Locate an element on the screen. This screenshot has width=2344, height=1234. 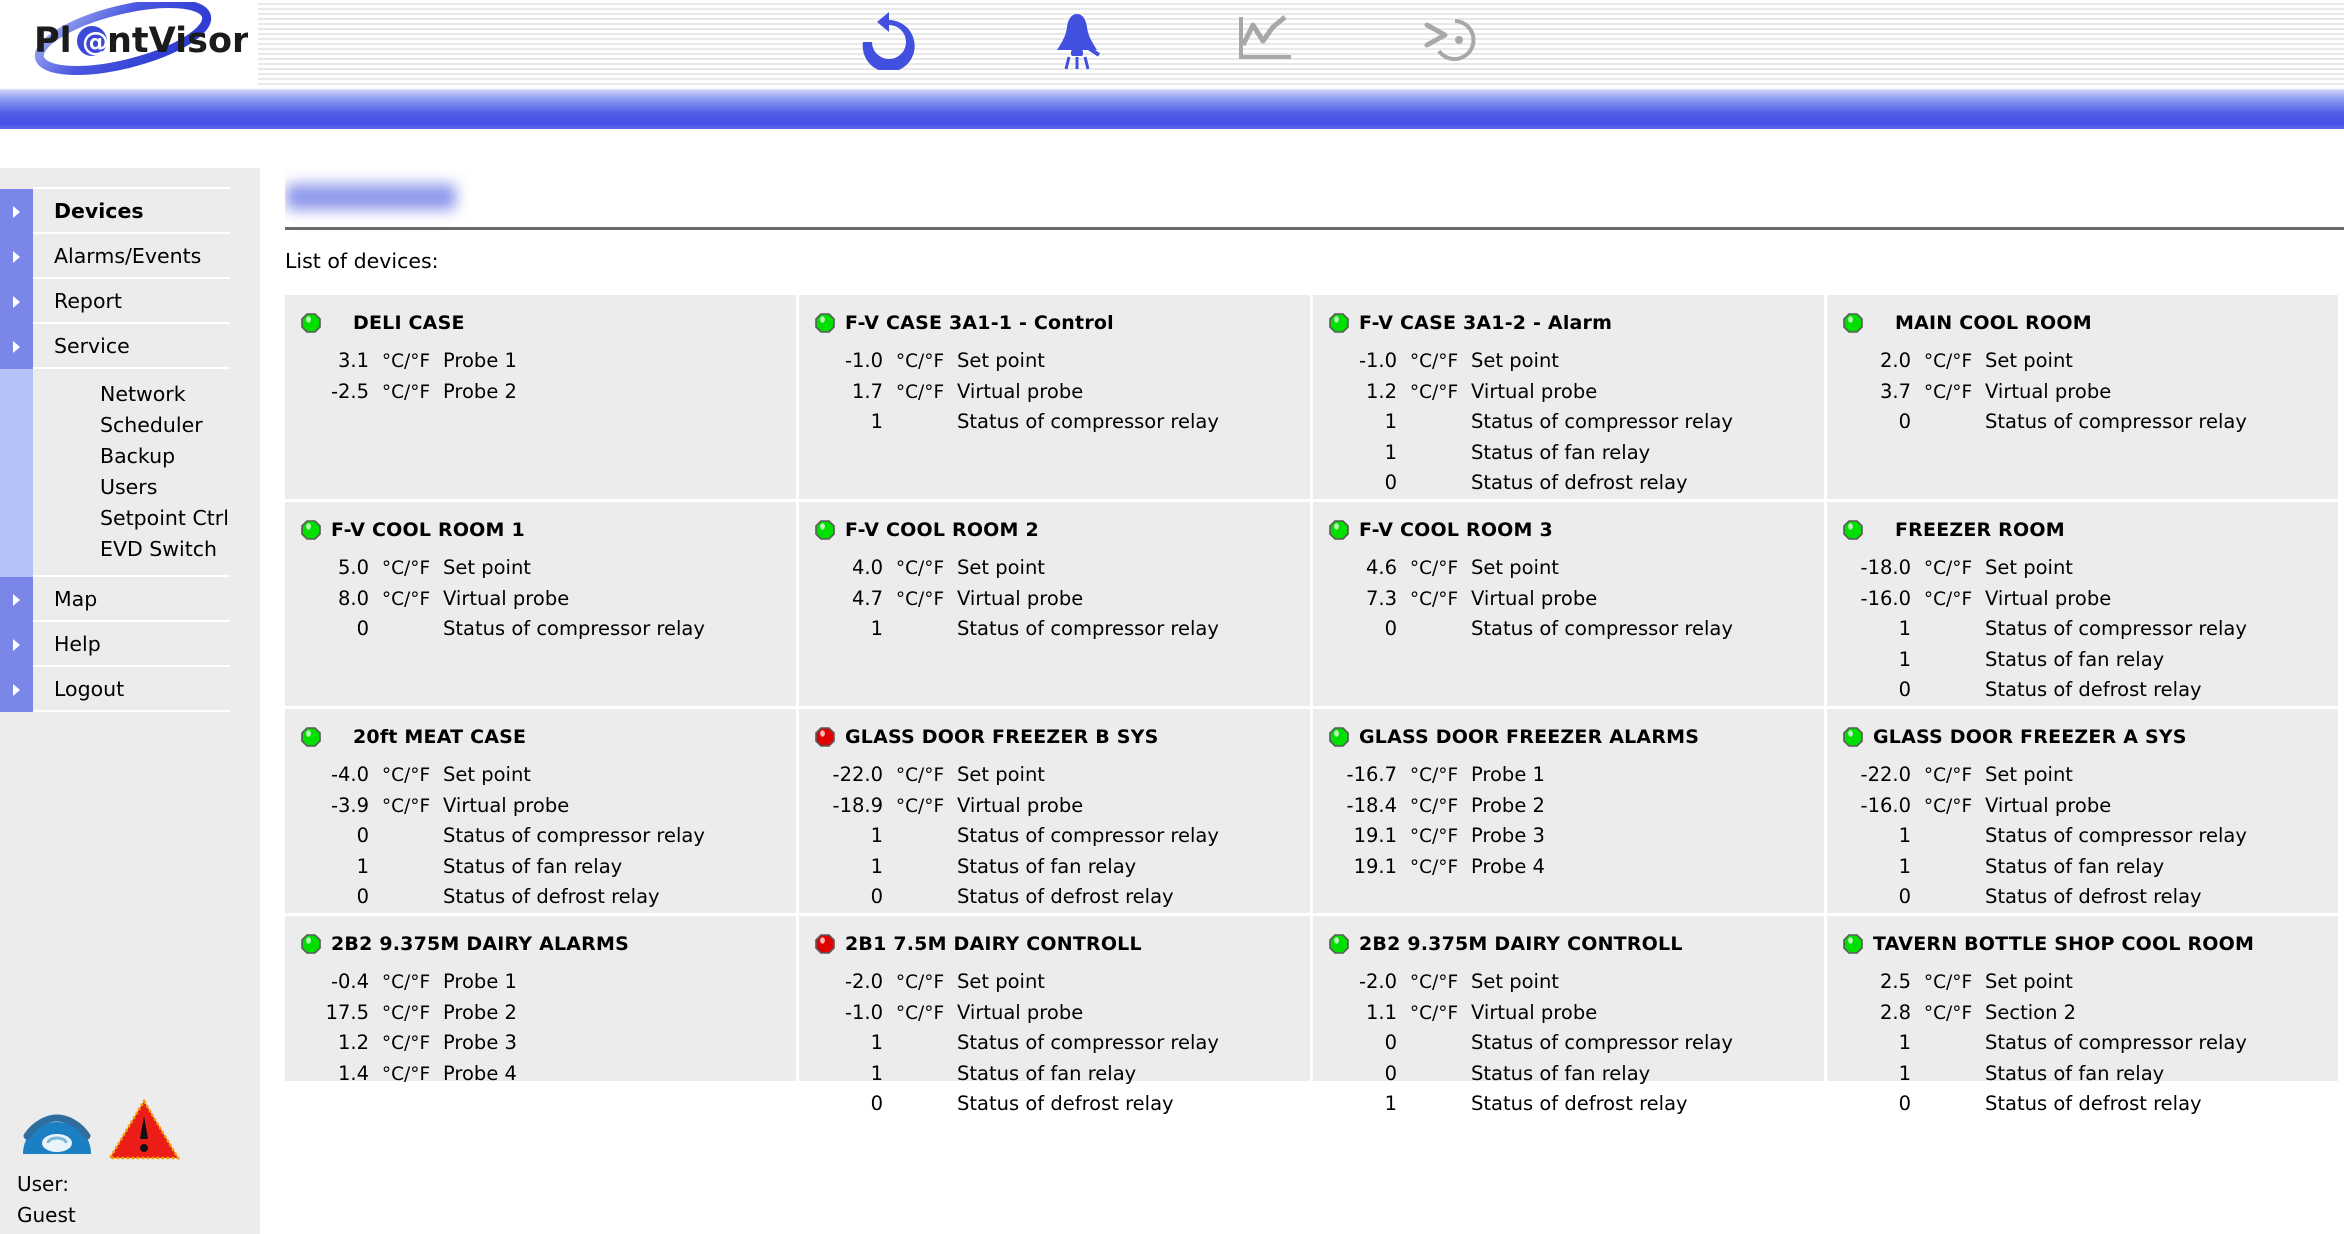
device-reading-row: 0 Status of compressor relay is located at coordinates (1568, 632).